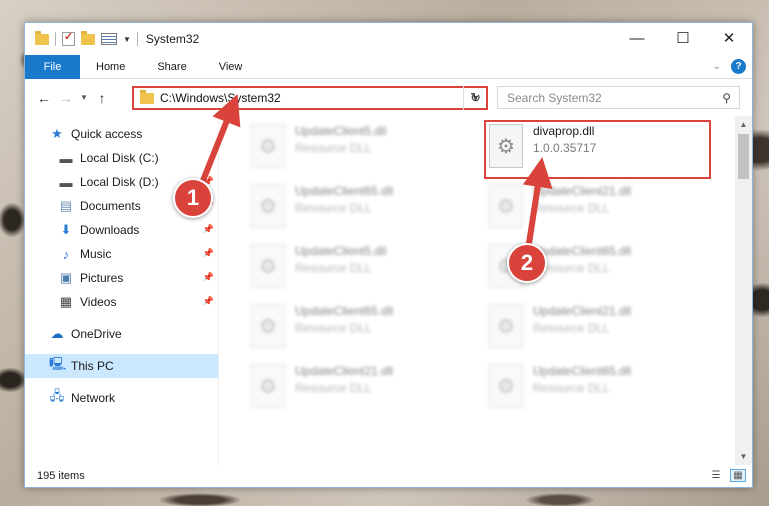 Image resolution: width=769 pixels, height=506 pixels. I want to click on nav-pictures: ▣ Pictures 📌, so click(121, 278).